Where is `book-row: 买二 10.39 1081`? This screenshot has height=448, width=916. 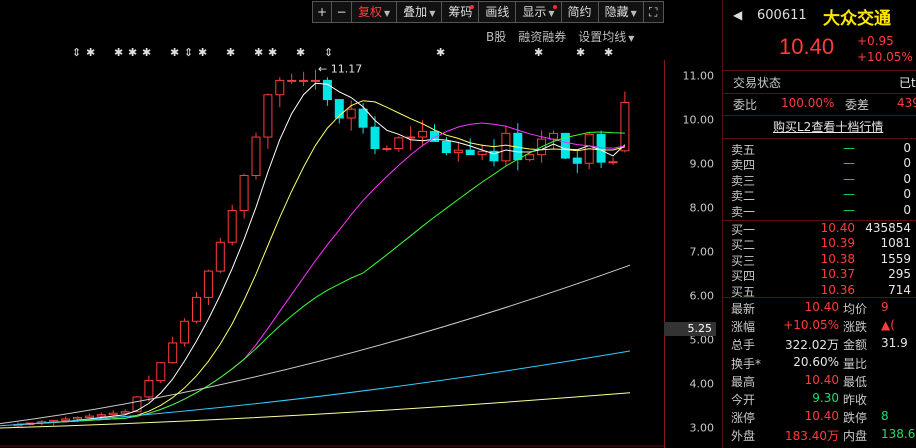
book-row: 买二 10.39 1081 is located at coordinates (823, 244).